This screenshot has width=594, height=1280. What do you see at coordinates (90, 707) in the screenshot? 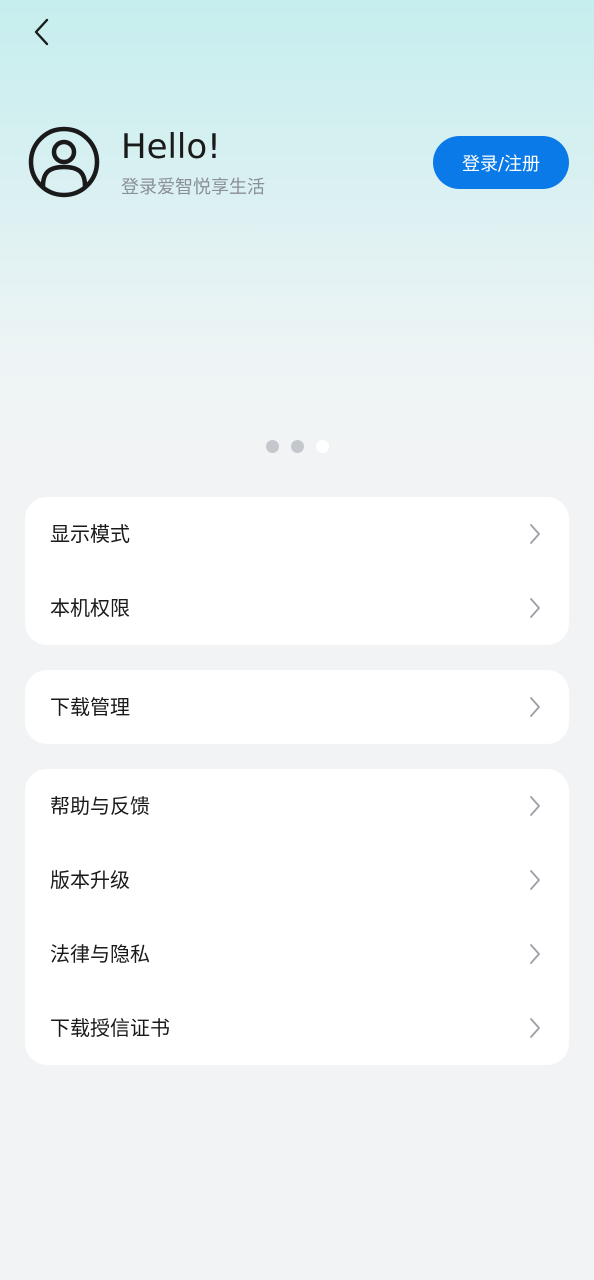
I see `menu-item-label: 下载管理` at bounding box center [90, 707].